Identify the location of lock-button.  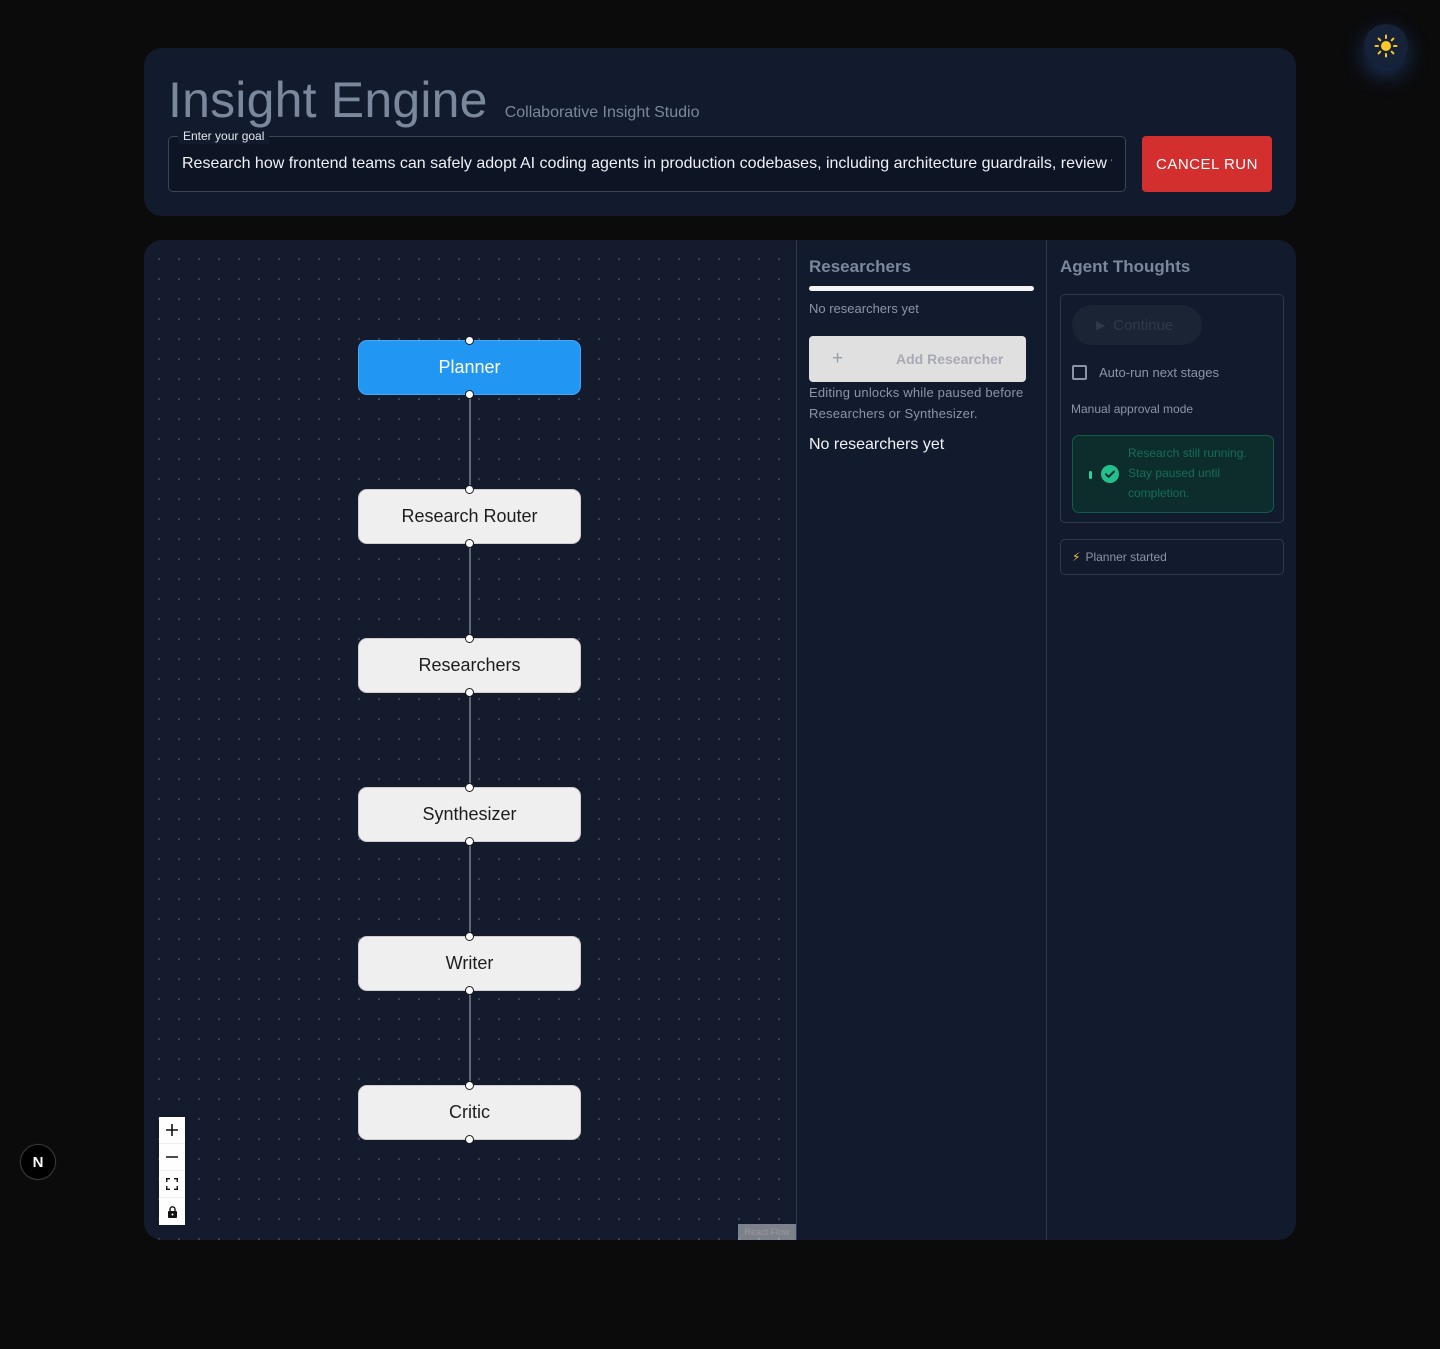
(172, 1211).